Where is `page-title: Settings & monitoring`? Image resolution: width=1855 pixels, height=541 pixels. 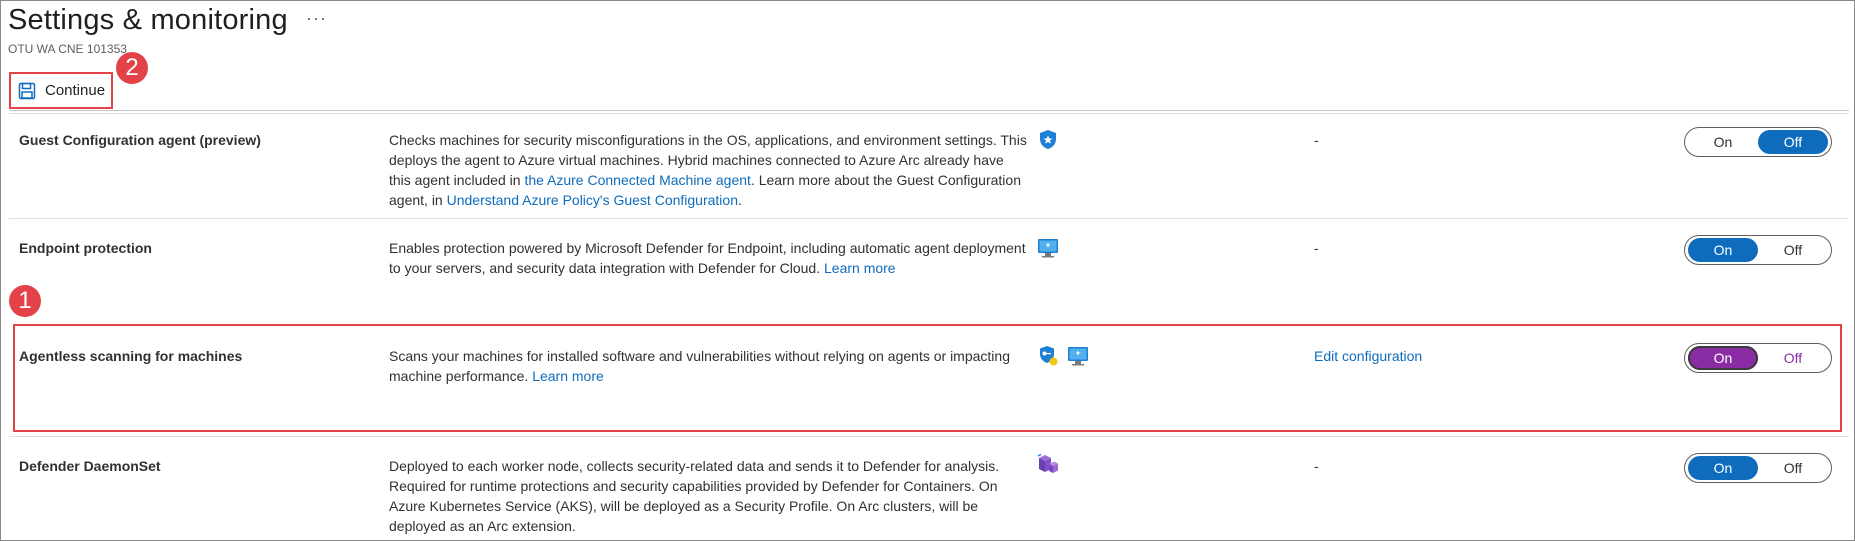 page-title: Settings & monitoring is located at coordinates (148, 20).